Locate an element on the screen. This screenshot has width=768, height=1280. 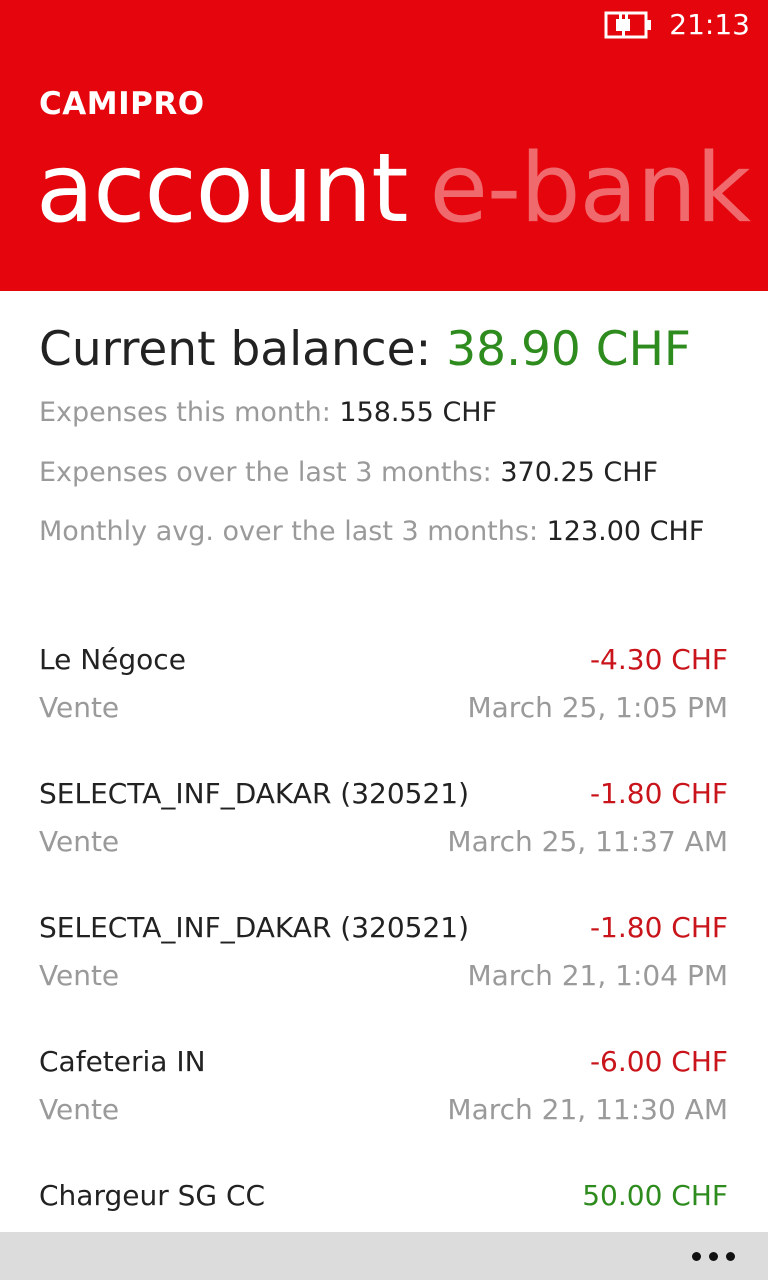
battery-charging-icon is located at coordinates (627, 25).